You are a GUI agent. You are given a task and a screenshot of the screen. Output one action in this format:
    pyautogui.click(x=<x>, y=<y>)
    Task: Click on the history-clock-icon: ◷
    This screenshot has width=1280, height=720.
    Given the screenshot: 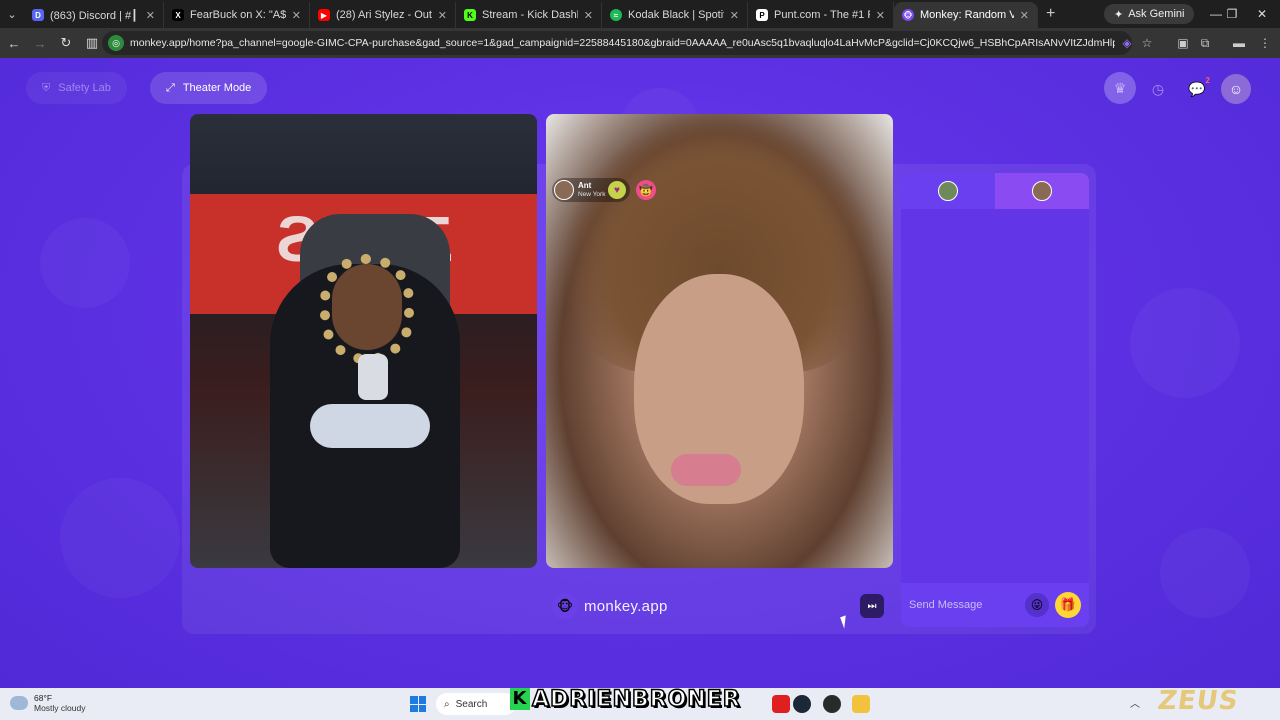 What is the action you would take?
    pyautogui.click(x=1158, y=89)
    